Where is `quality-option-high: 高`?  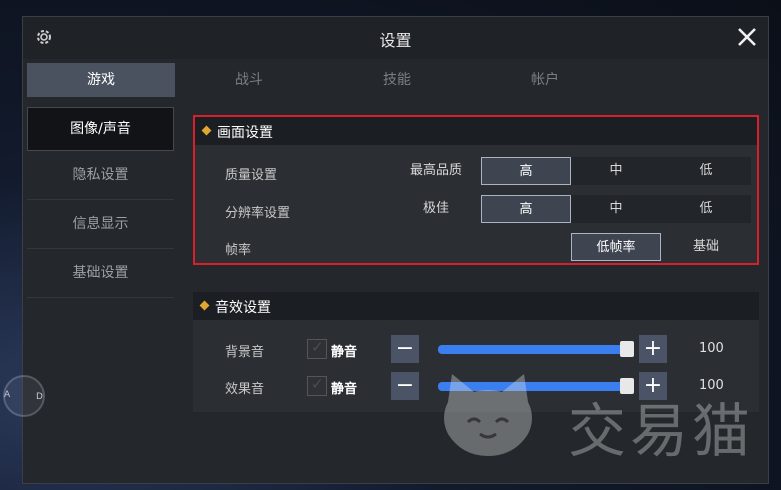
quality-option-high: 高 is located at coordinates (526, 171).